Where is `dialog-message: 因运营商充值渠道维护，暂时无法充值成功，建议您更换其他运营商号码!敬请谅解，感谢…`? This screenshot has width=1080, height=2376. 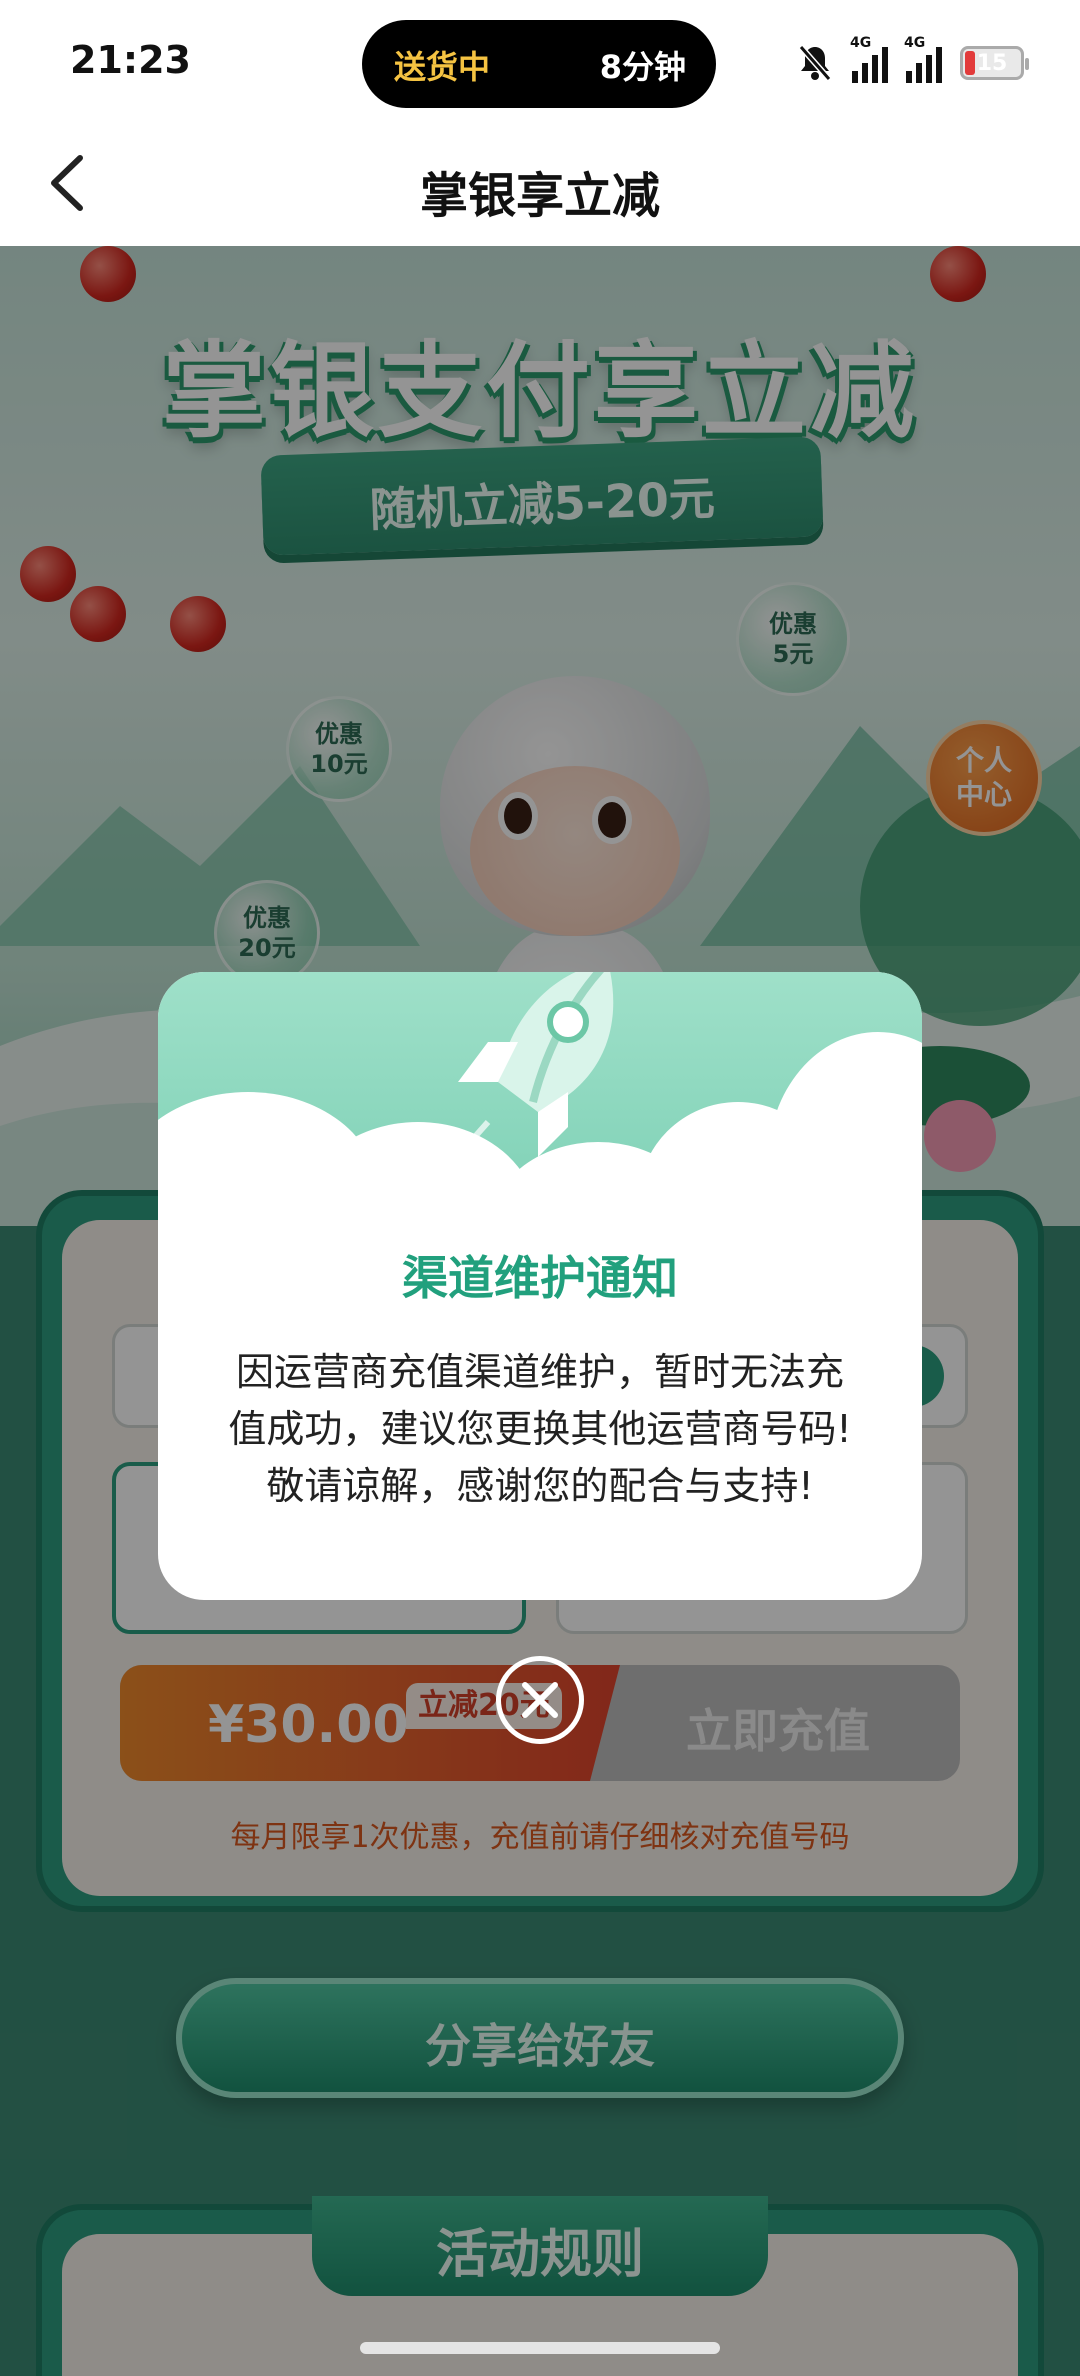
dialog-message: 因运营商充值渠道维护，暂时无法充值成功，建议您更换其他运营商号码!敬请谅解，感谢… is located at coordinates (540, 1429).